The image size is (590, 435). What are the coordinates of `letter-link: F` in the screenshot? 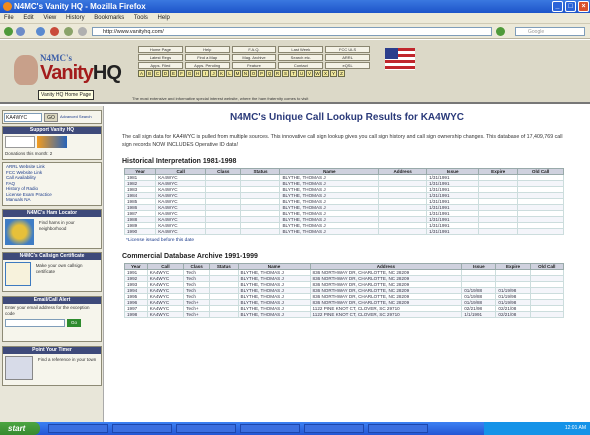 It's located at (181, 73).